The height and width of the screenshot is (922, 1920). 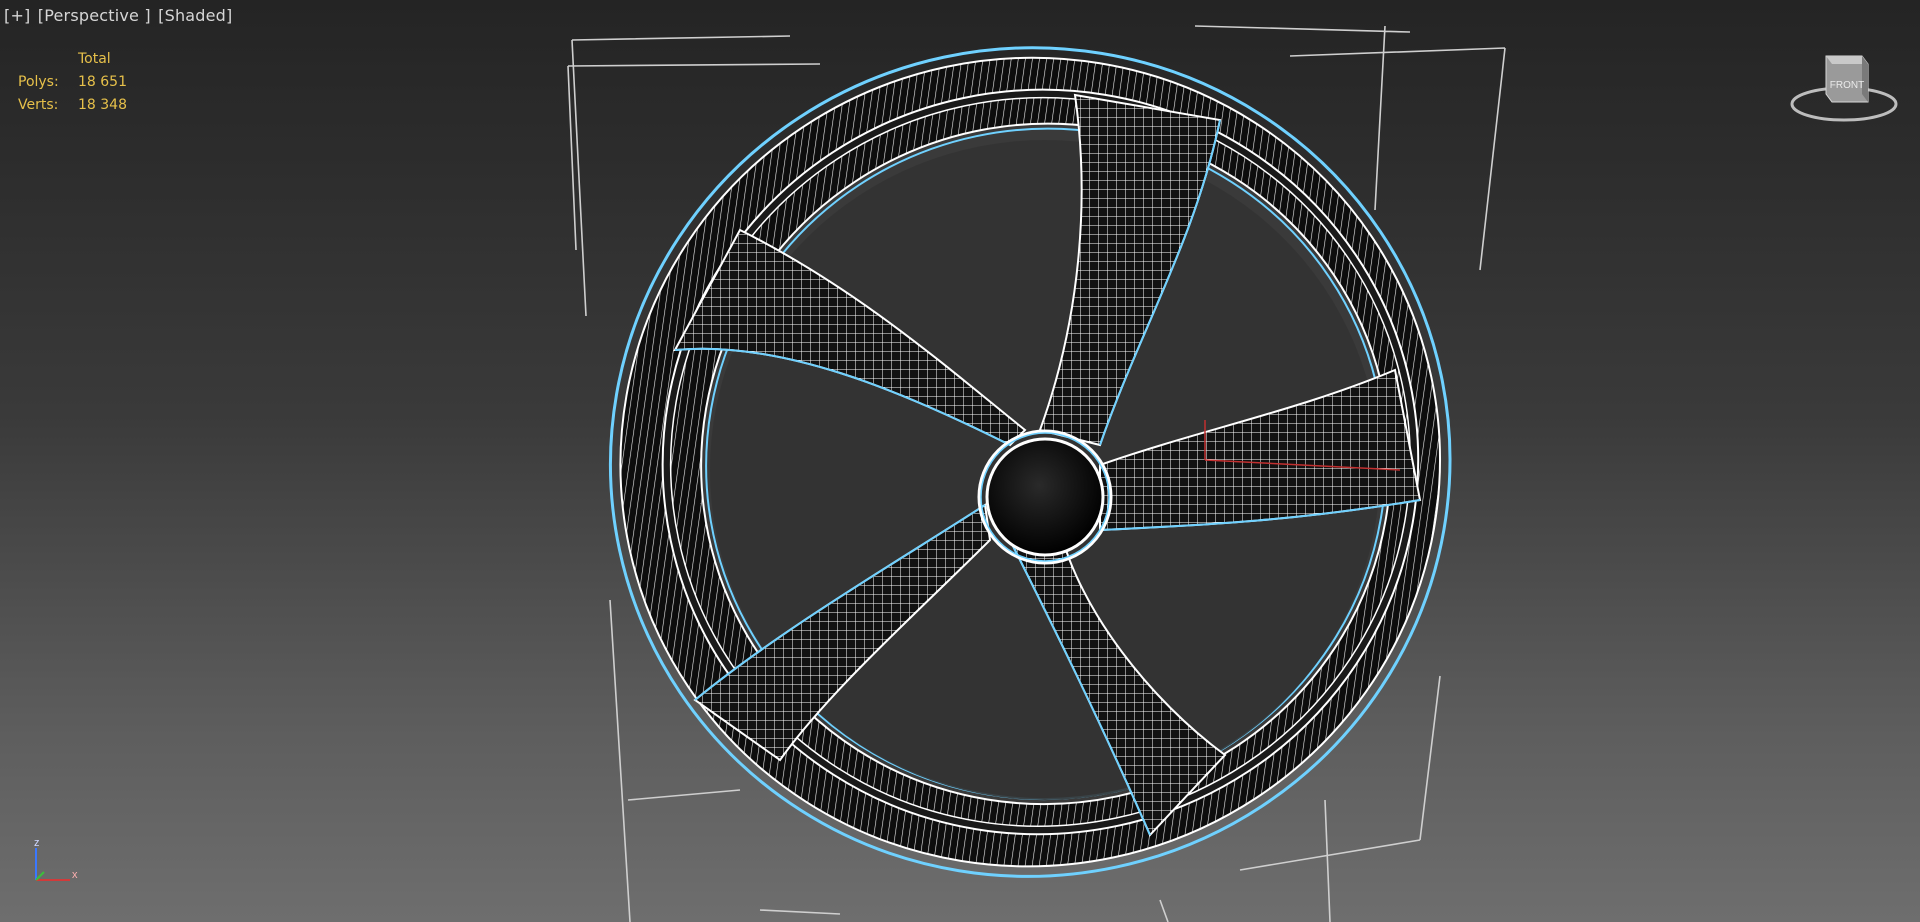 What do you see at coordinates (1847, 85) in the screenshot?
I see `viewcube-face-label: FRONT` at bounding box center [1847, 85].